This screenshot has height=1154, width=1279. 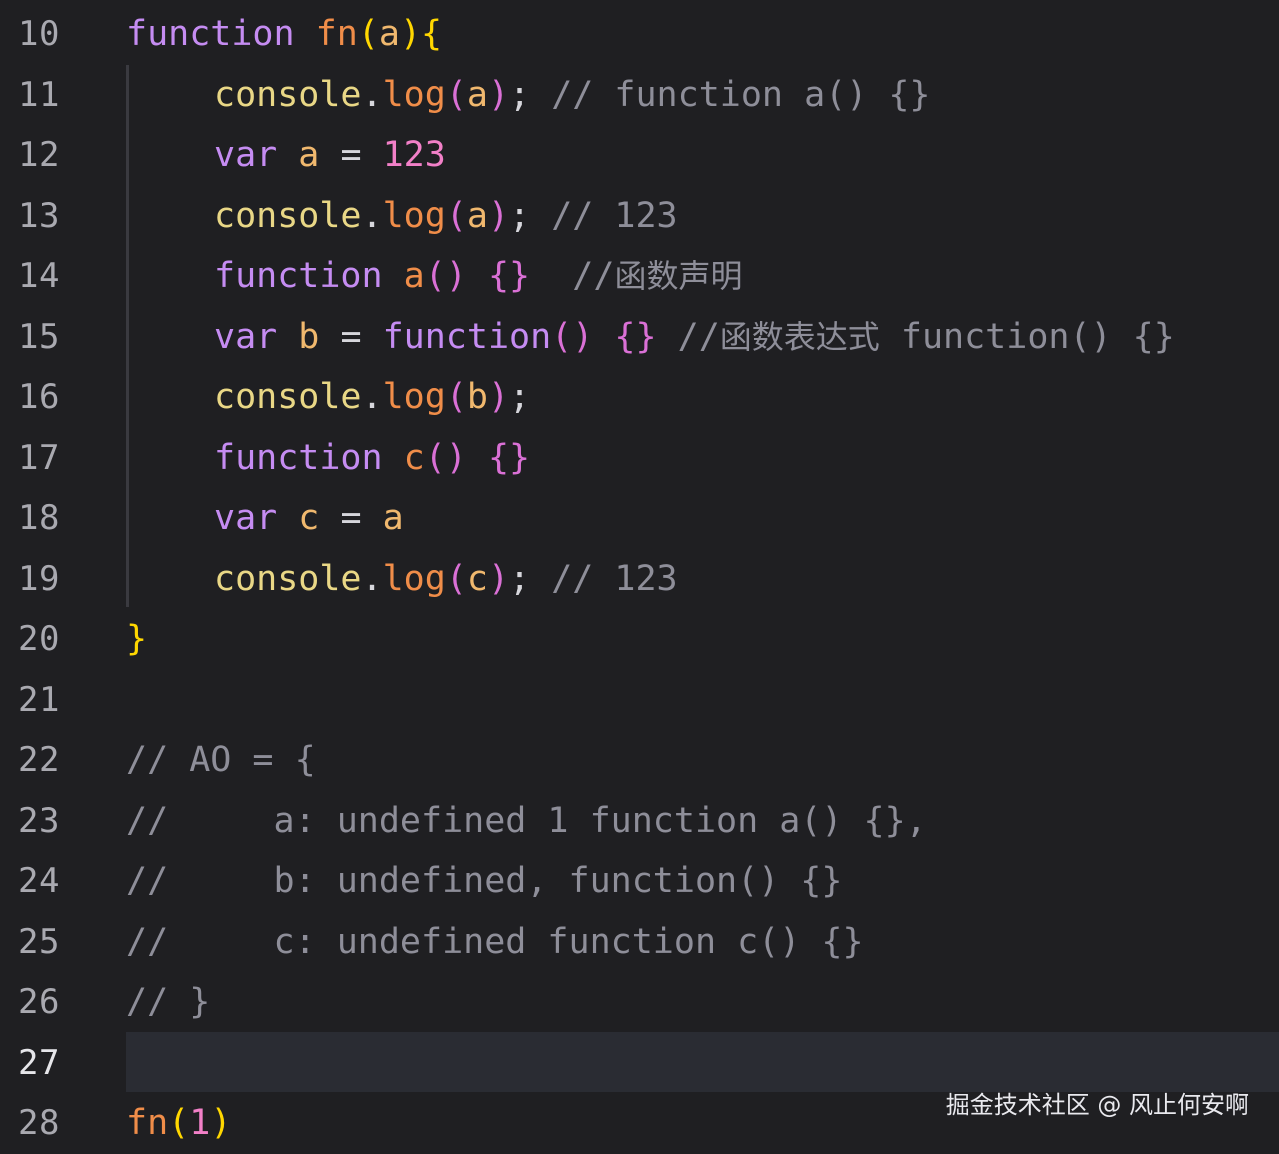 I want to click on code-text: // }, so click(x=168, y=1002).